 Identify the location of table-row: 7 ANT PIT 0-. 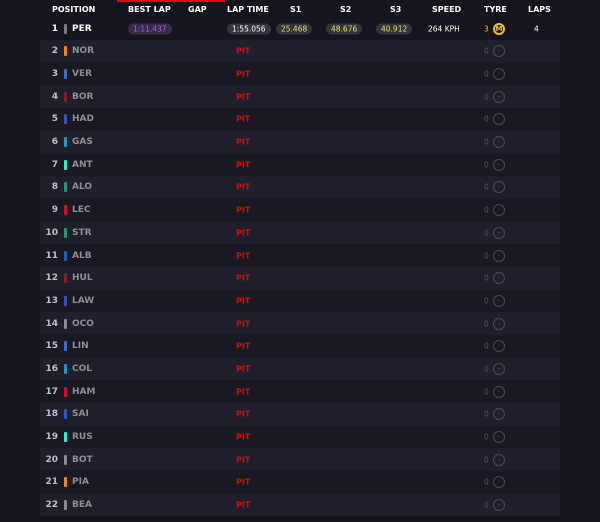
(300, 165).